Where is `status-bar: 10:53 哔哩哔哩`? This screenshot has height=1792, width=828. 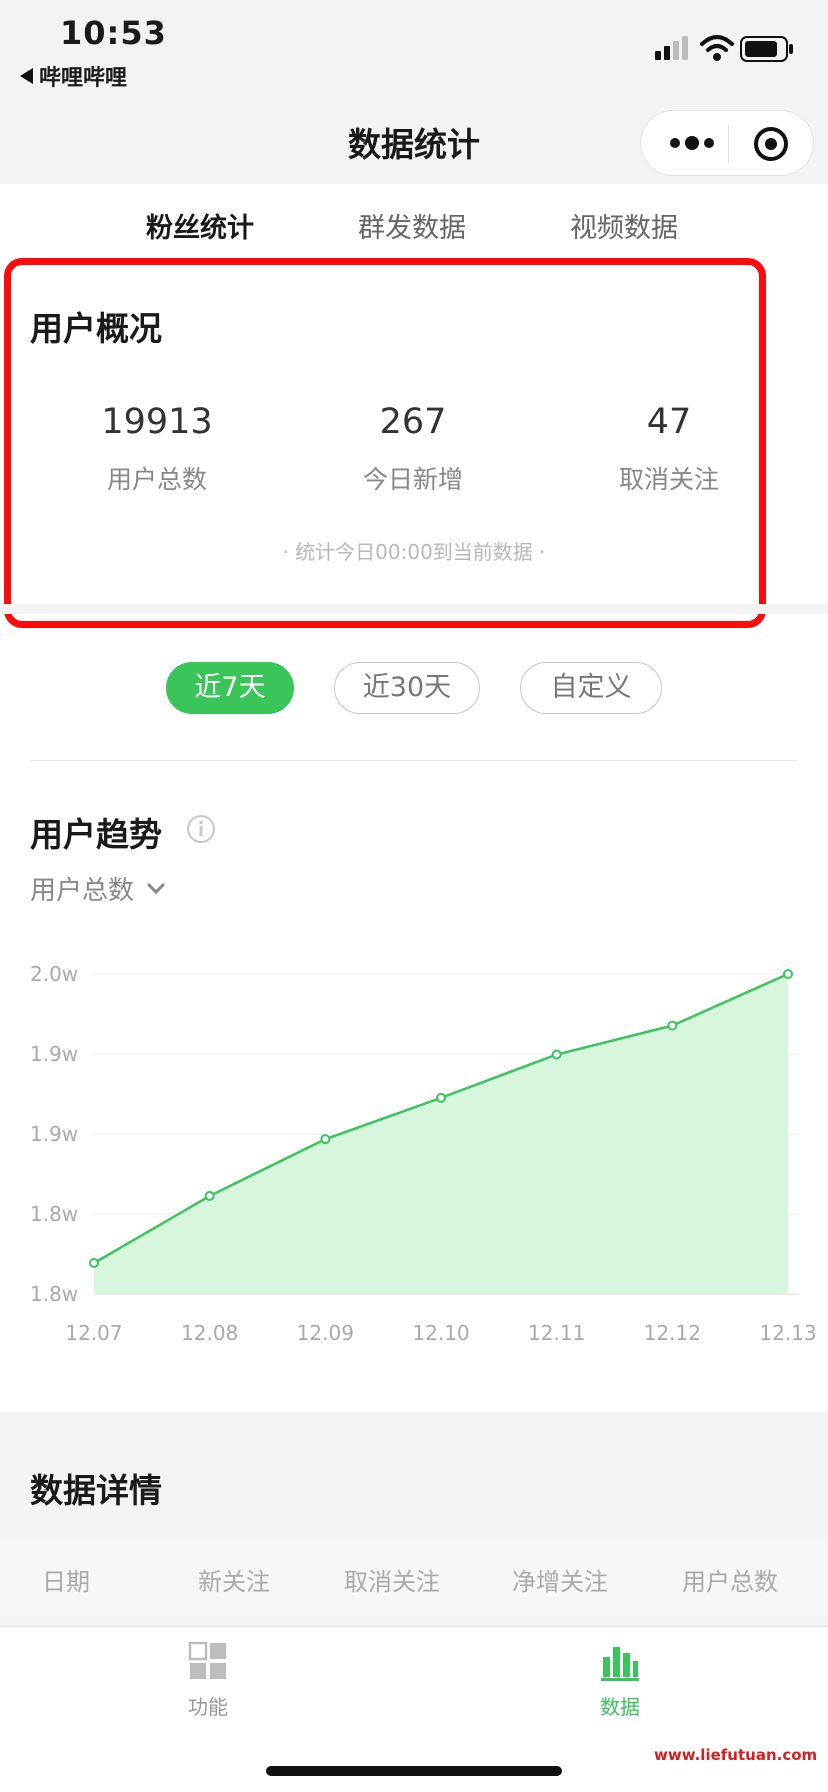
status-bar: 10:53 哔哩哔哩 is located at coordinates (414, 50).